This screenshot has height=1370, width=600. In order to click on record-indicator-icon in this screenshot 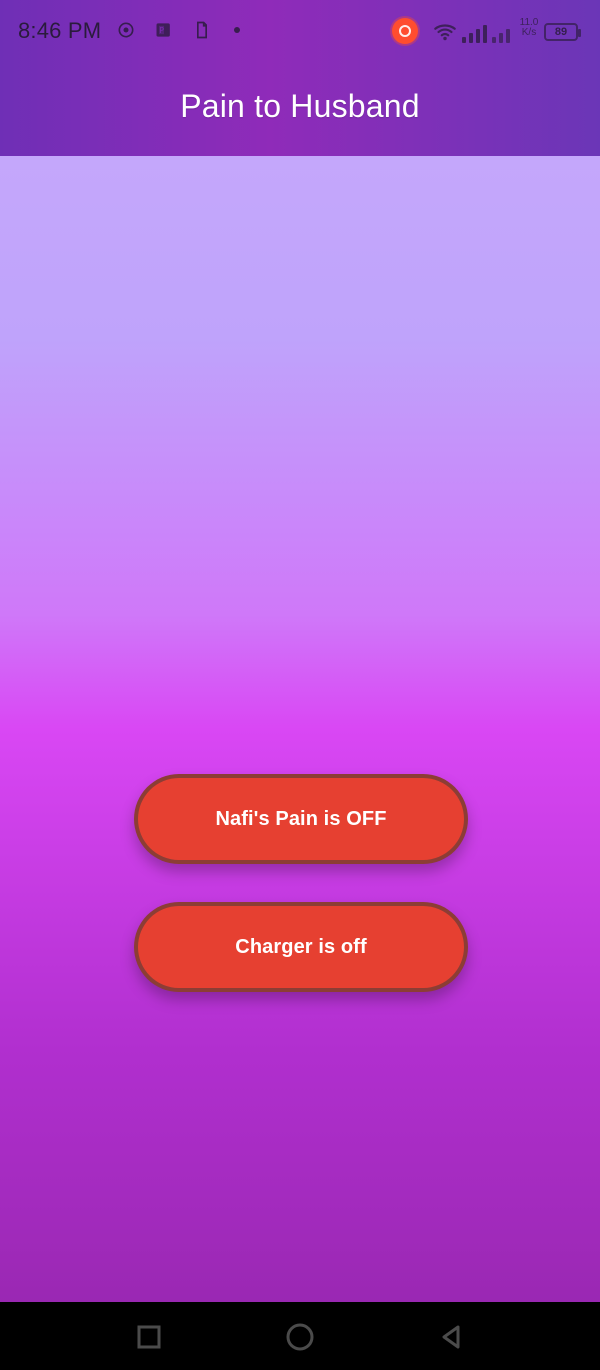, I will do `click(405, 31)`.